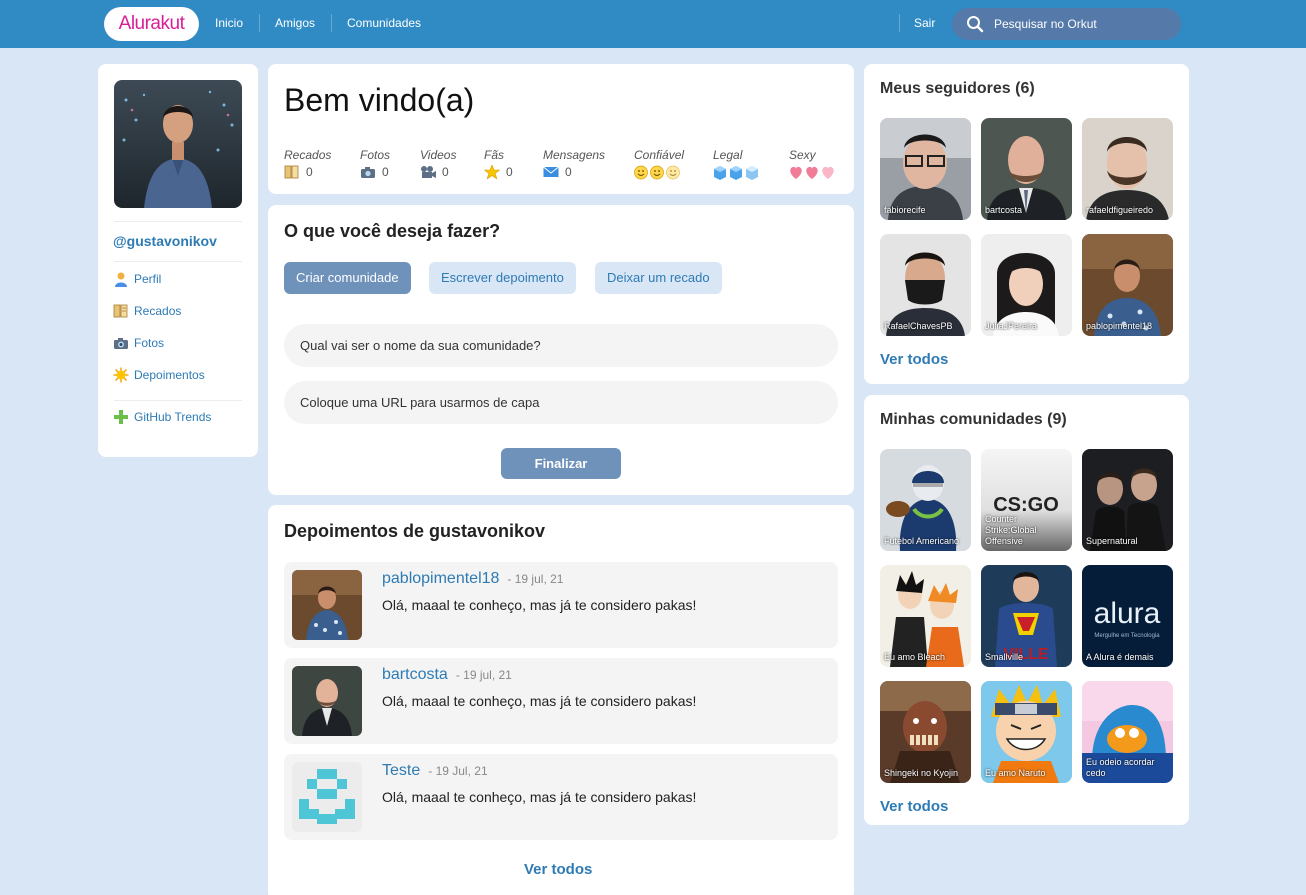  What do you see at coordinates (925, 732) in the screenshot?
I see `community-tile: Shingeki no Kyojin` at bounding box center [925, 732].